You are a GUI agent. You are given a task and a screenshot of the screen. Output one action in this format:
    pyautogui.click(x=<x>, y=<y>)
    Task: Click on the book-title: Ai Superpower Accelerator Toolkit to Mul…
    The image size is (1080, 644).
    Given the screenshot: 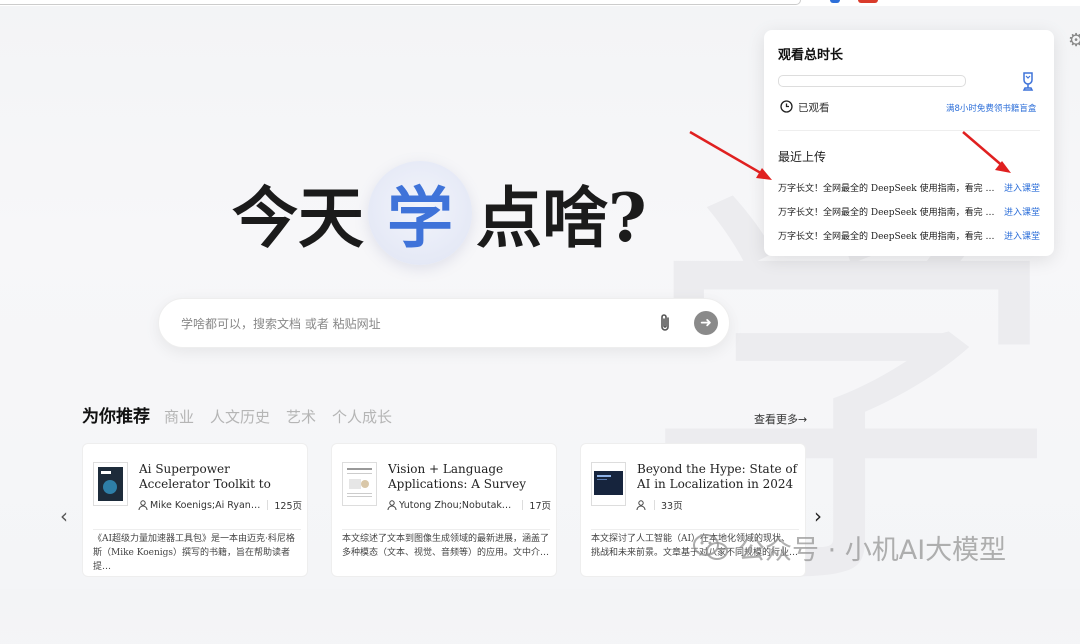 What is the action you would take?
    pyautogui.click(x=205, y=476)
    